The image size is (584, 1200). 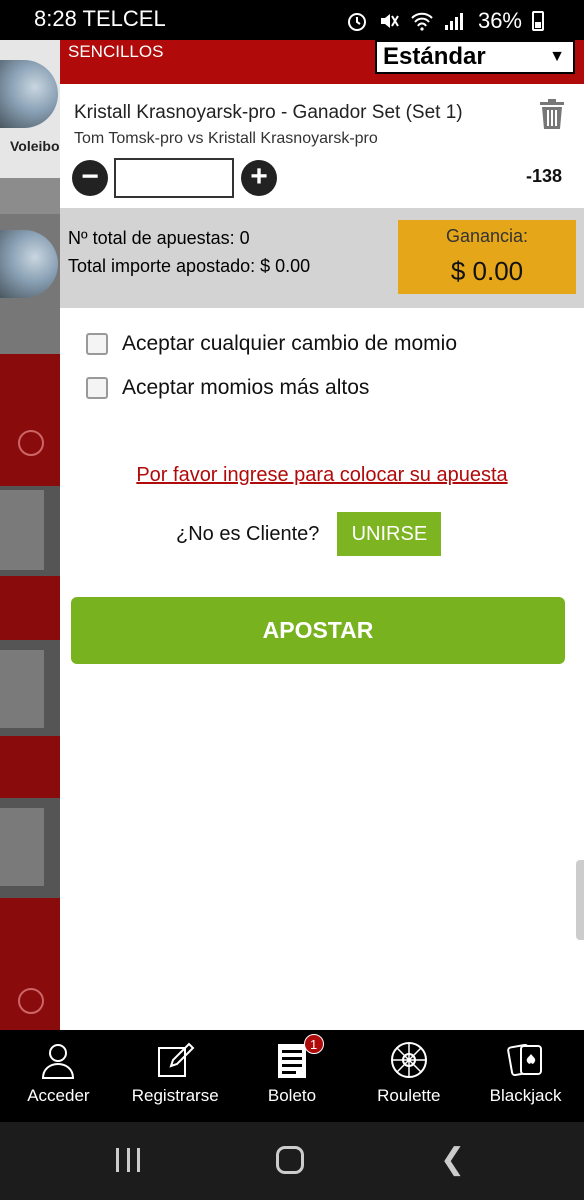 I want to click on plus-icon: +, so click(x=259, y=178).